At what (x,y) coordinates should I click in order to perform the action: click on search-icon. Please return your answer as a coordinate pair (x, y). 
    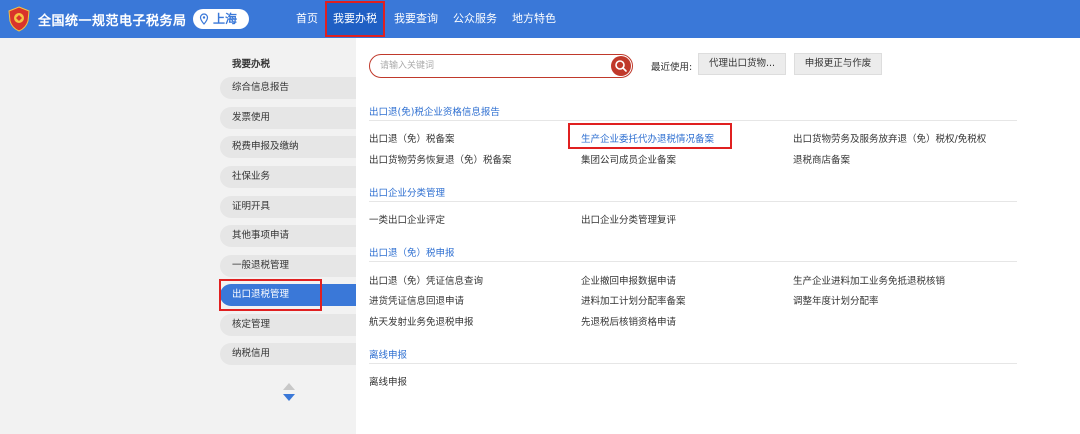
    Looking at the image, I should click on (621, 66).